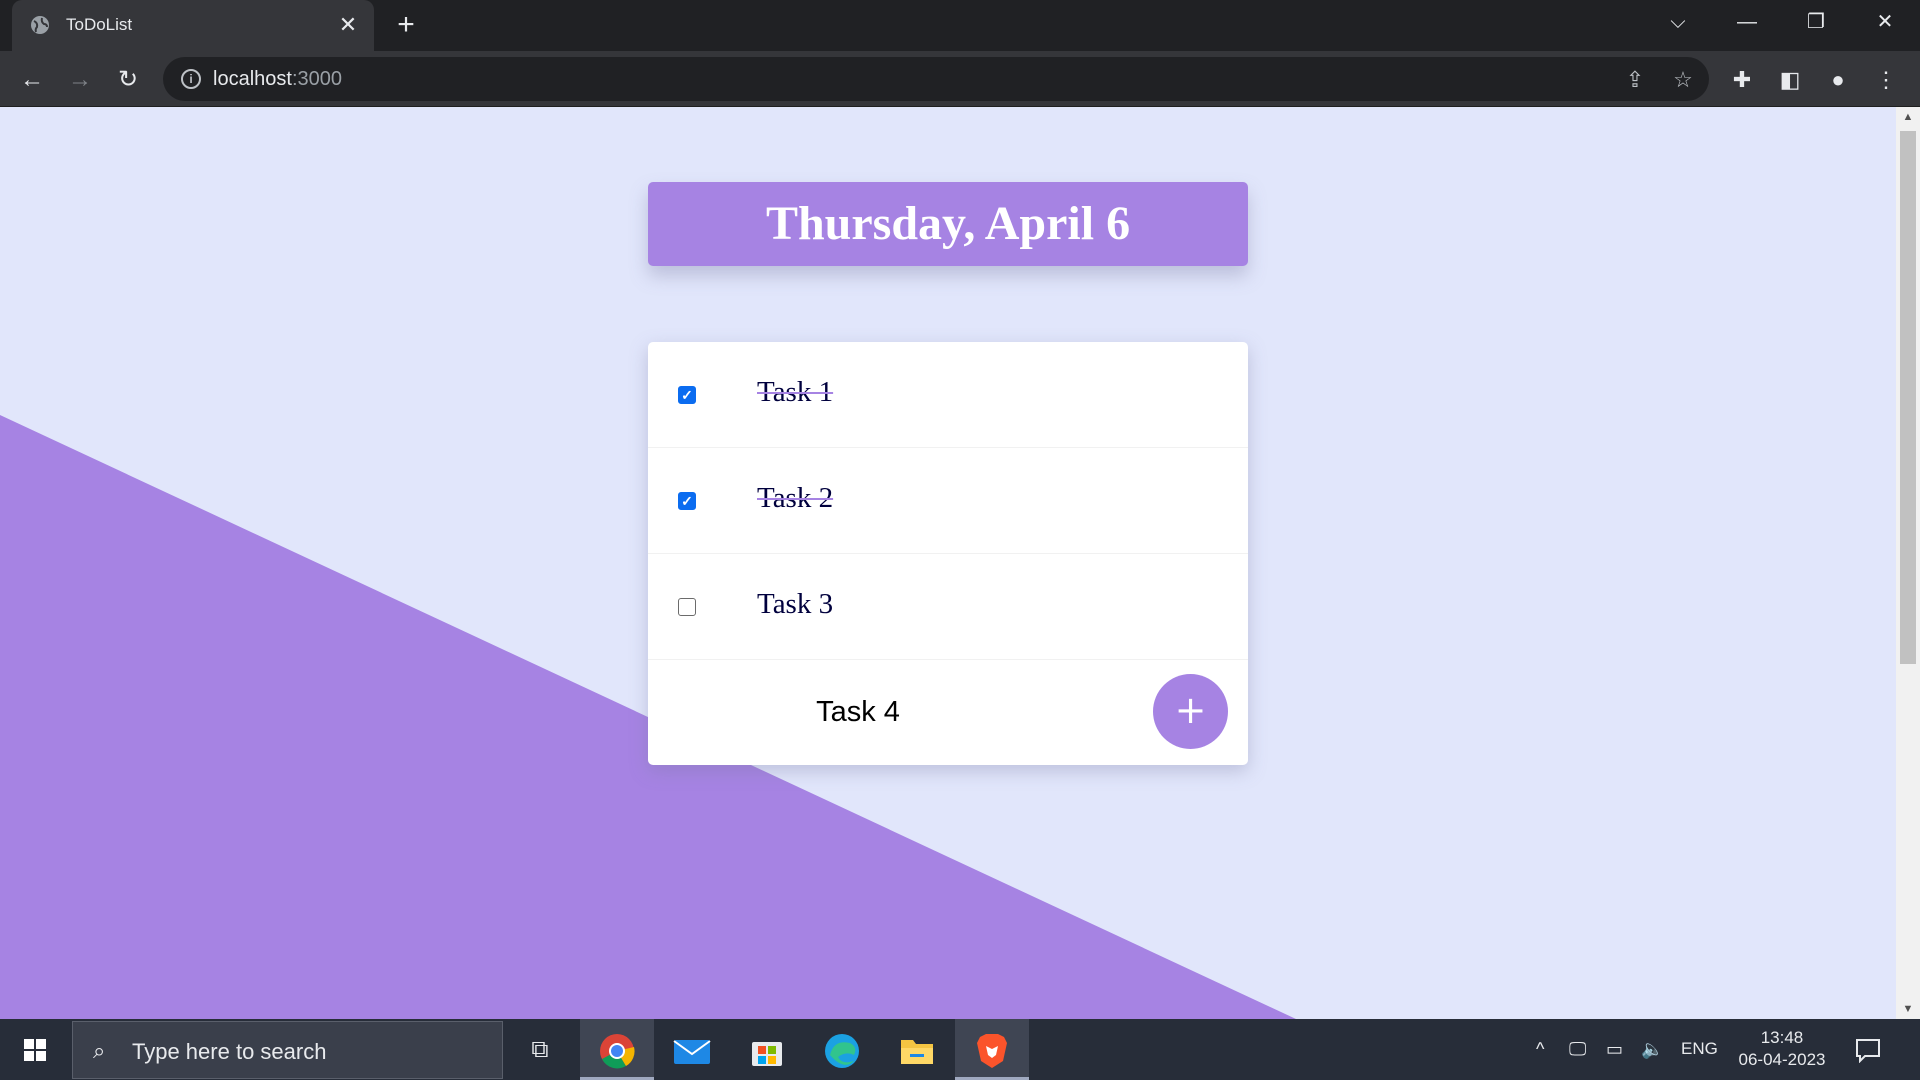 Image resolution: width=1920 pixels, height=1080 pixels. What do you see at coordinates (1868, 1050) in the screenshot?
I see `notifications-icon` at bounding box center [1868, 1050].